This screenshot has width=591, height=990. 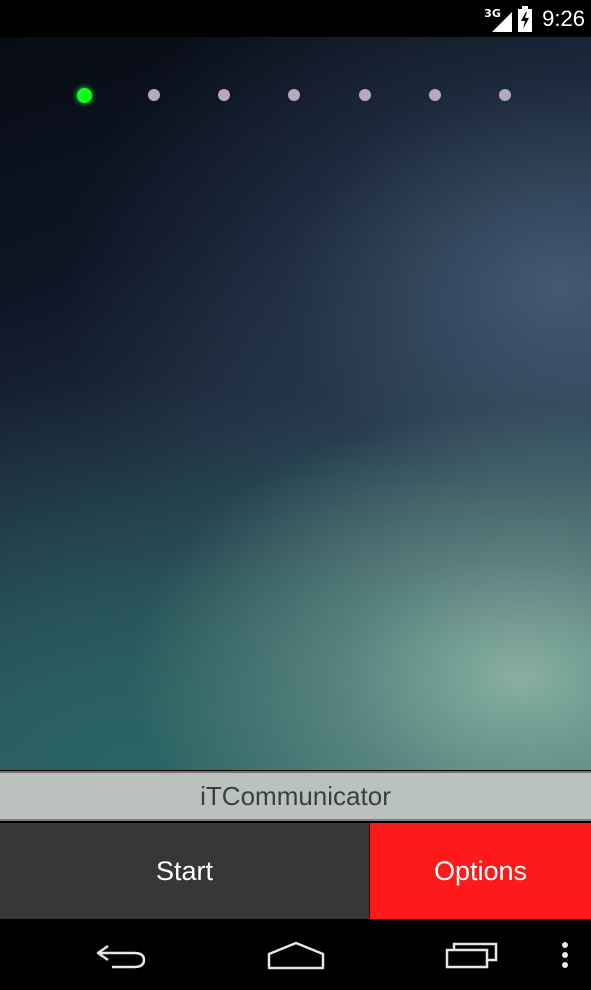 I want to click on battery-charging-icon, so click(x=525, y=18).